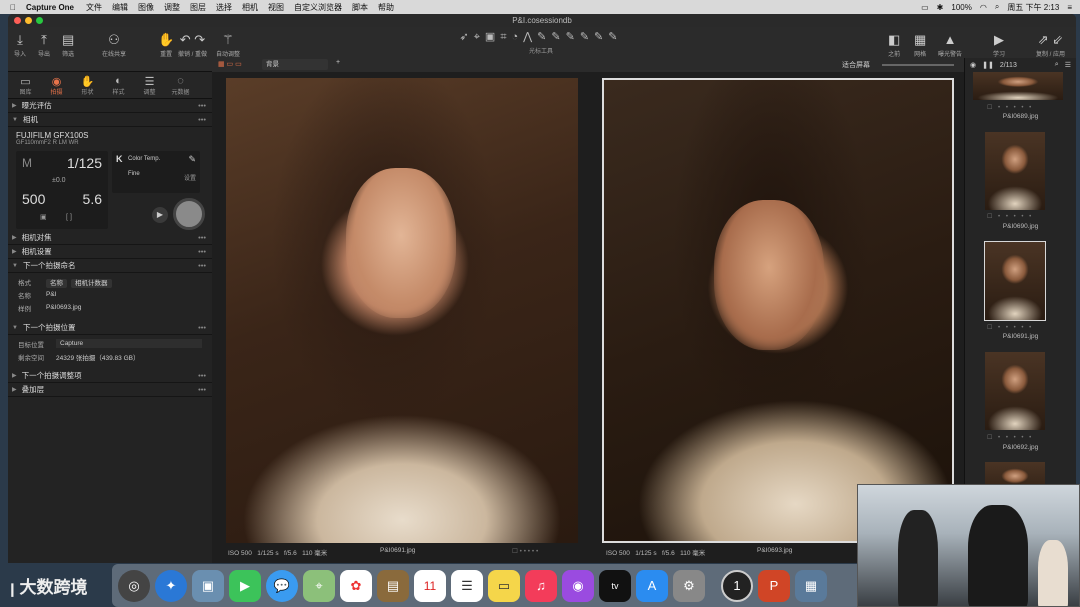 The height and width of the screenshot is (607, 1080). Describe the element at coordinates (39, 20) in the screenshot. I see `zoom-button` at that location.